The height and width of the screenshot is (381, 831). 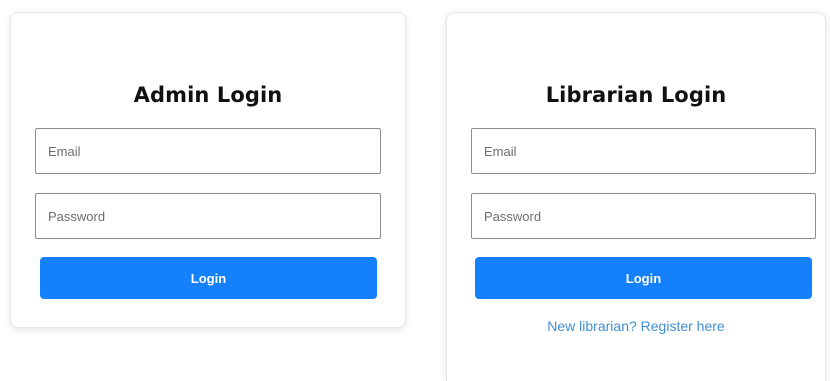 I want to click on admin-login-button: Login, so click(x=208, y=278).